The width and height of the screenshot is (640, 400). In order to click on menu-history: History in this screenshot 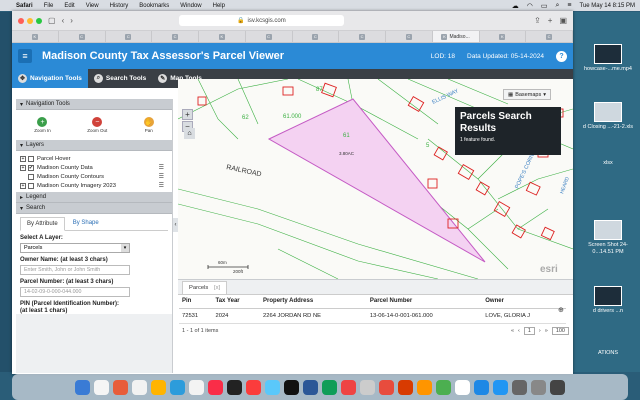, I will do `click(119, 6)`.